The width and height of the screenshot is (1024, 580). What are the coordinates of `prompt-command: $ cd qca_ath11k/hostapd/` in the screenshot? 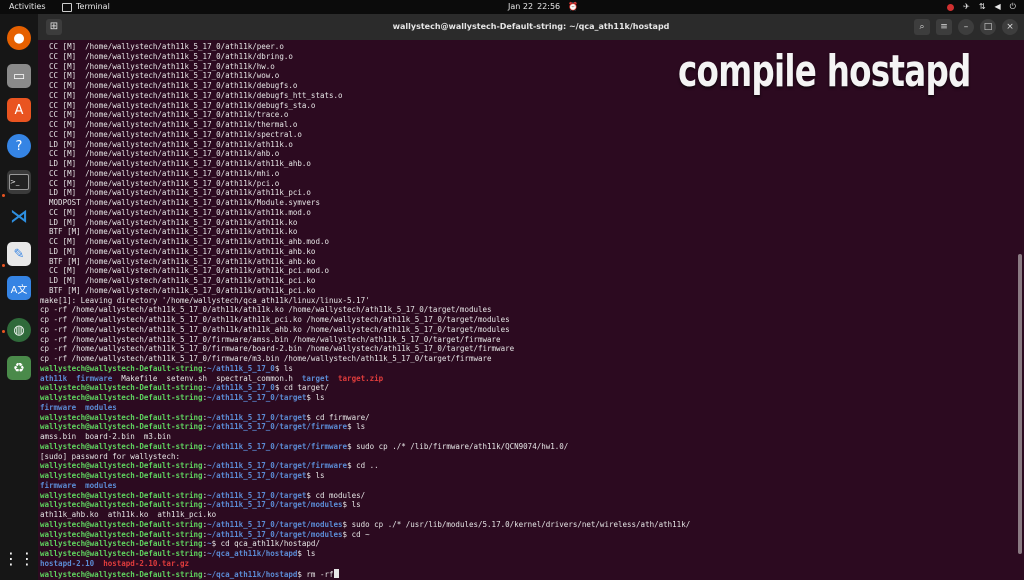 It's located at (265, 544).